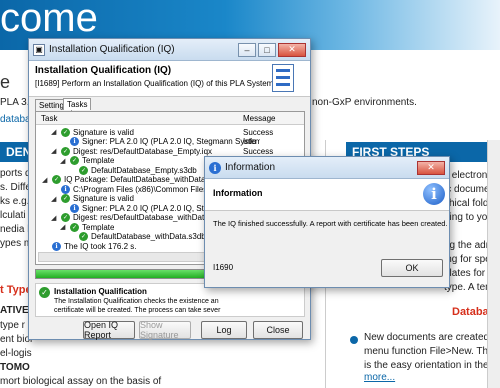  I want to click on close-button: Close, so click(278, 330).